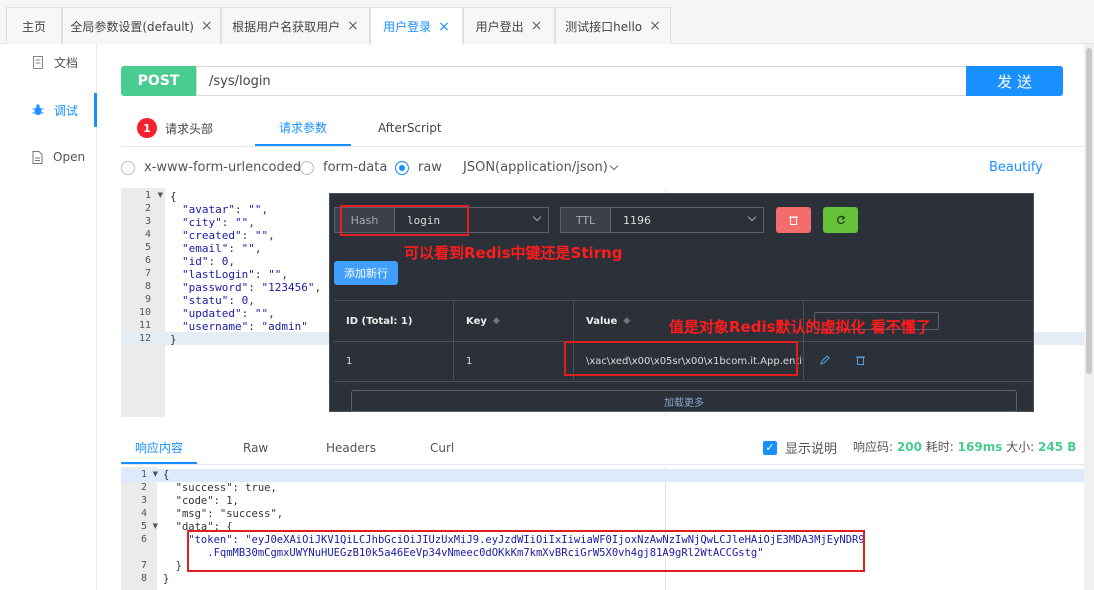  I want to click on tab-response-headers: Headers, so click(351, 448).